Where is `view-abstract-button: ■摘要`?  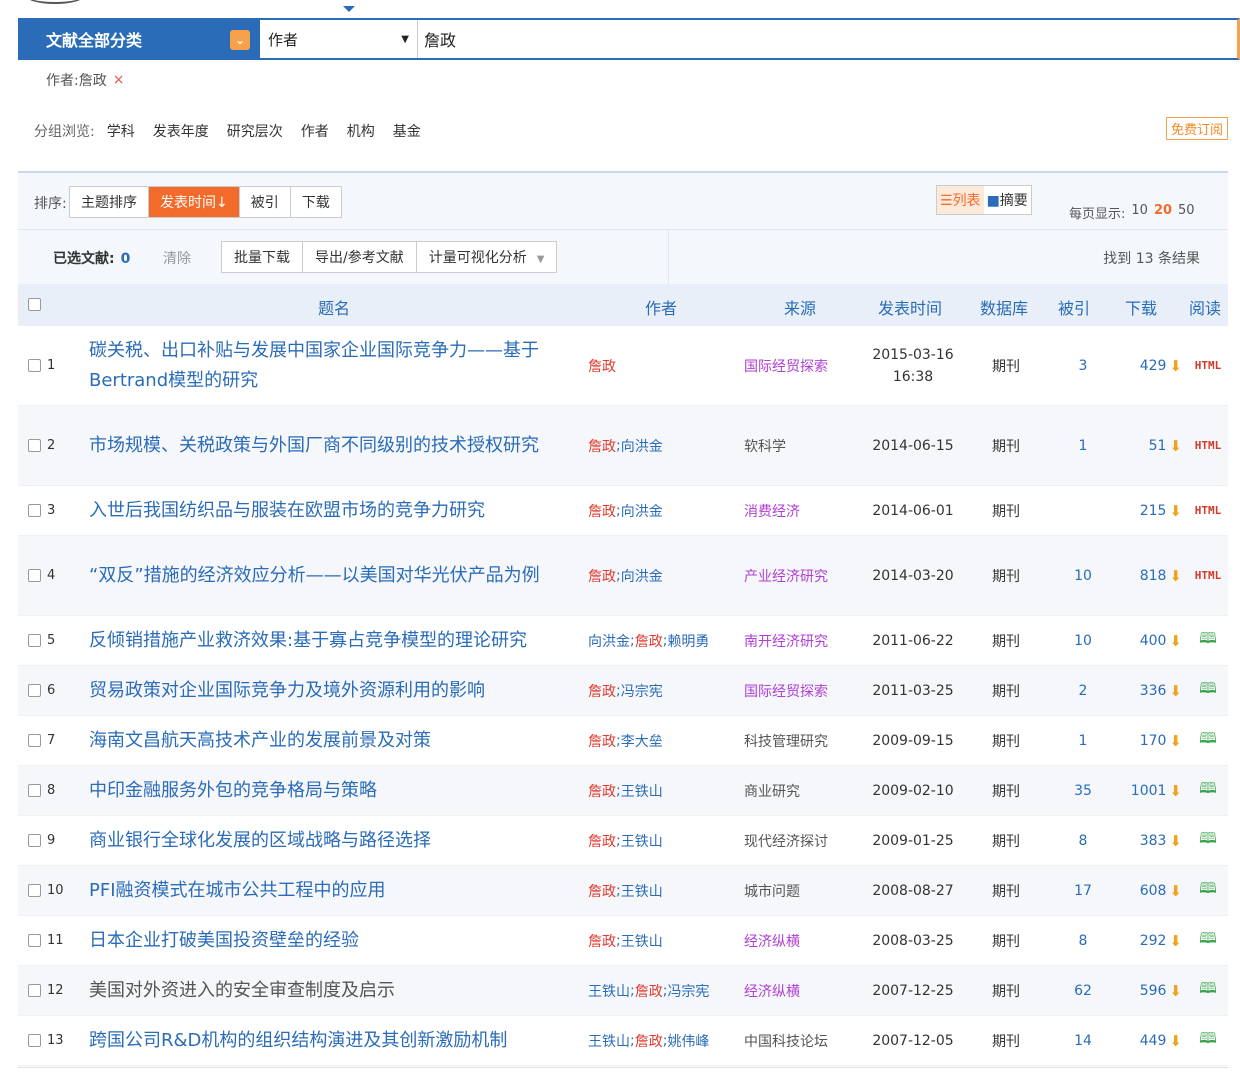
view-abstract-button: ■摘要 is located at coordinates (1007, 200).